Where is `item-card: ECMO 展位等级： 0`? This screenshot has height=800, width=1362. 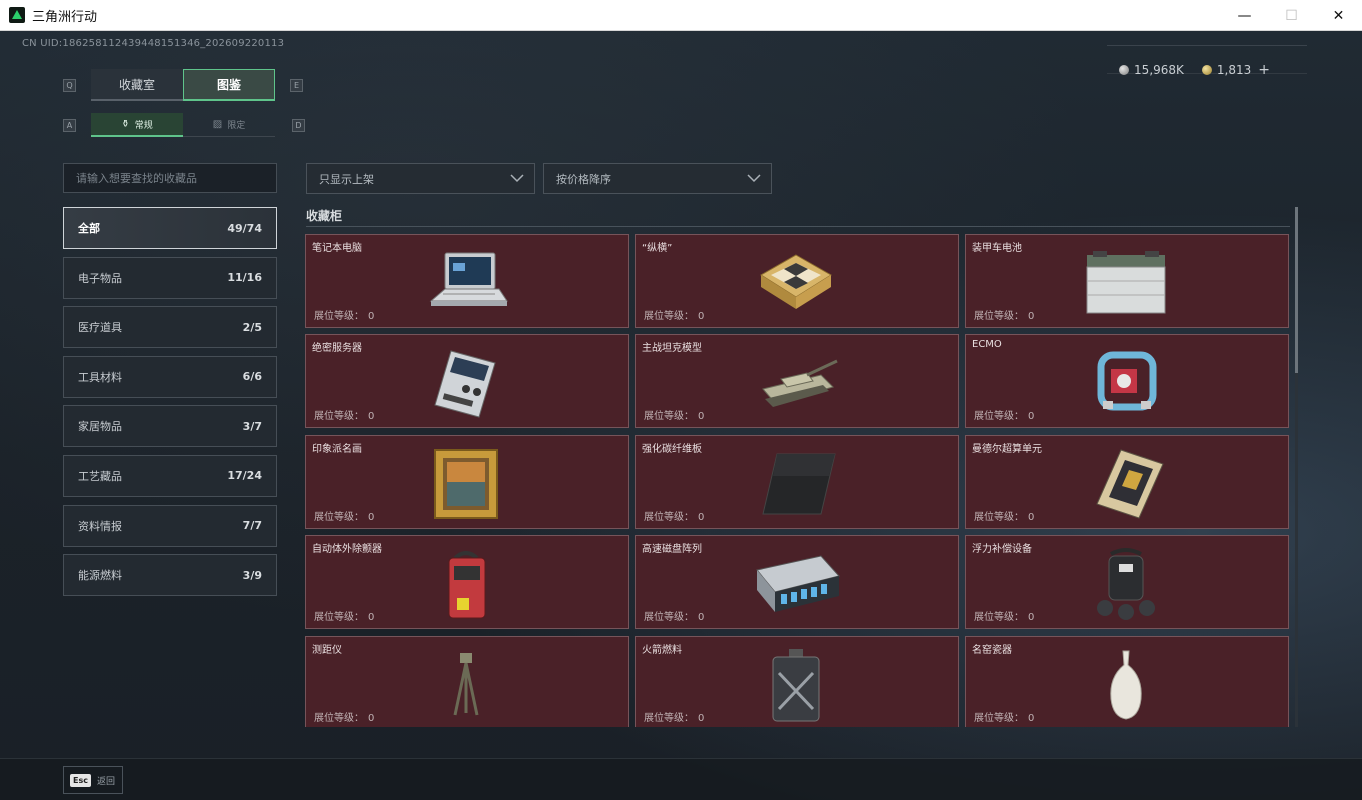
item-card: ECMO 展位等级： 0 is located at coordinates (1127, 381).